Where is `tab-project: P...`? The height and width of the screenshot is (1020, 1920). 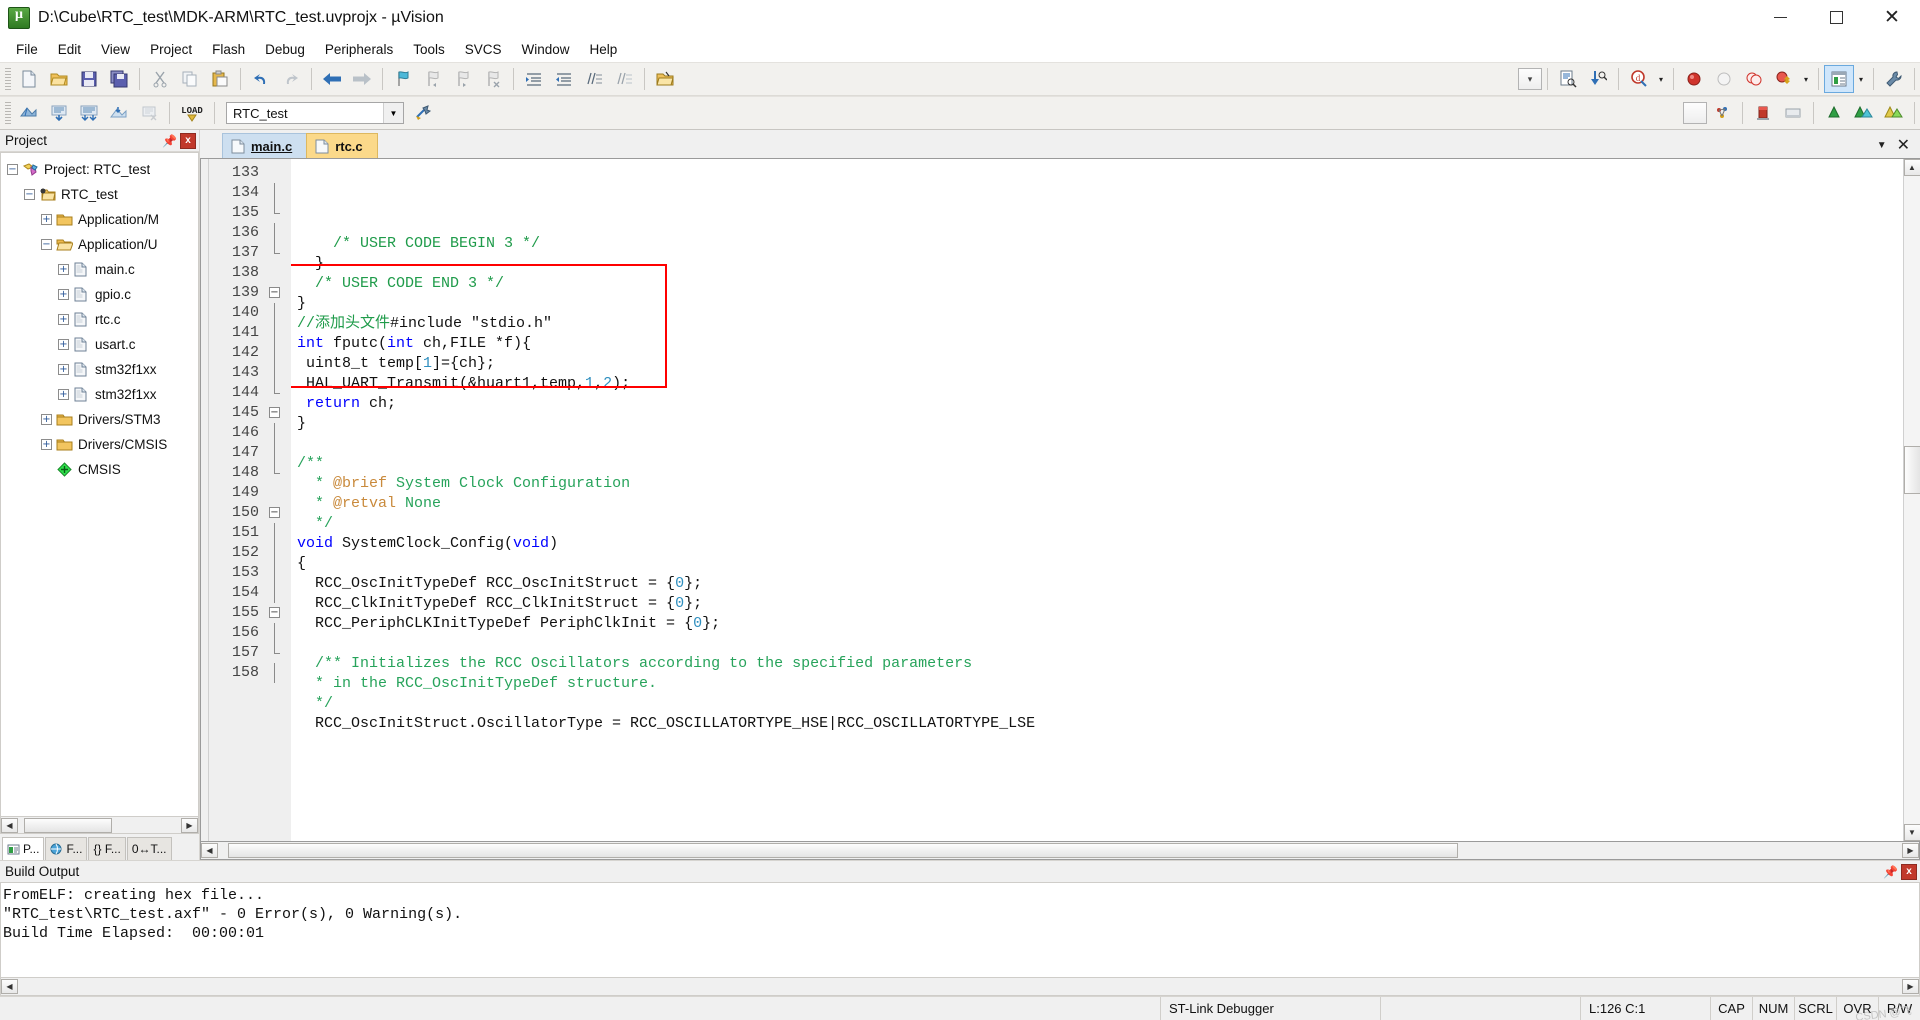 tab-project: P... is located at coordinates (23, 848).